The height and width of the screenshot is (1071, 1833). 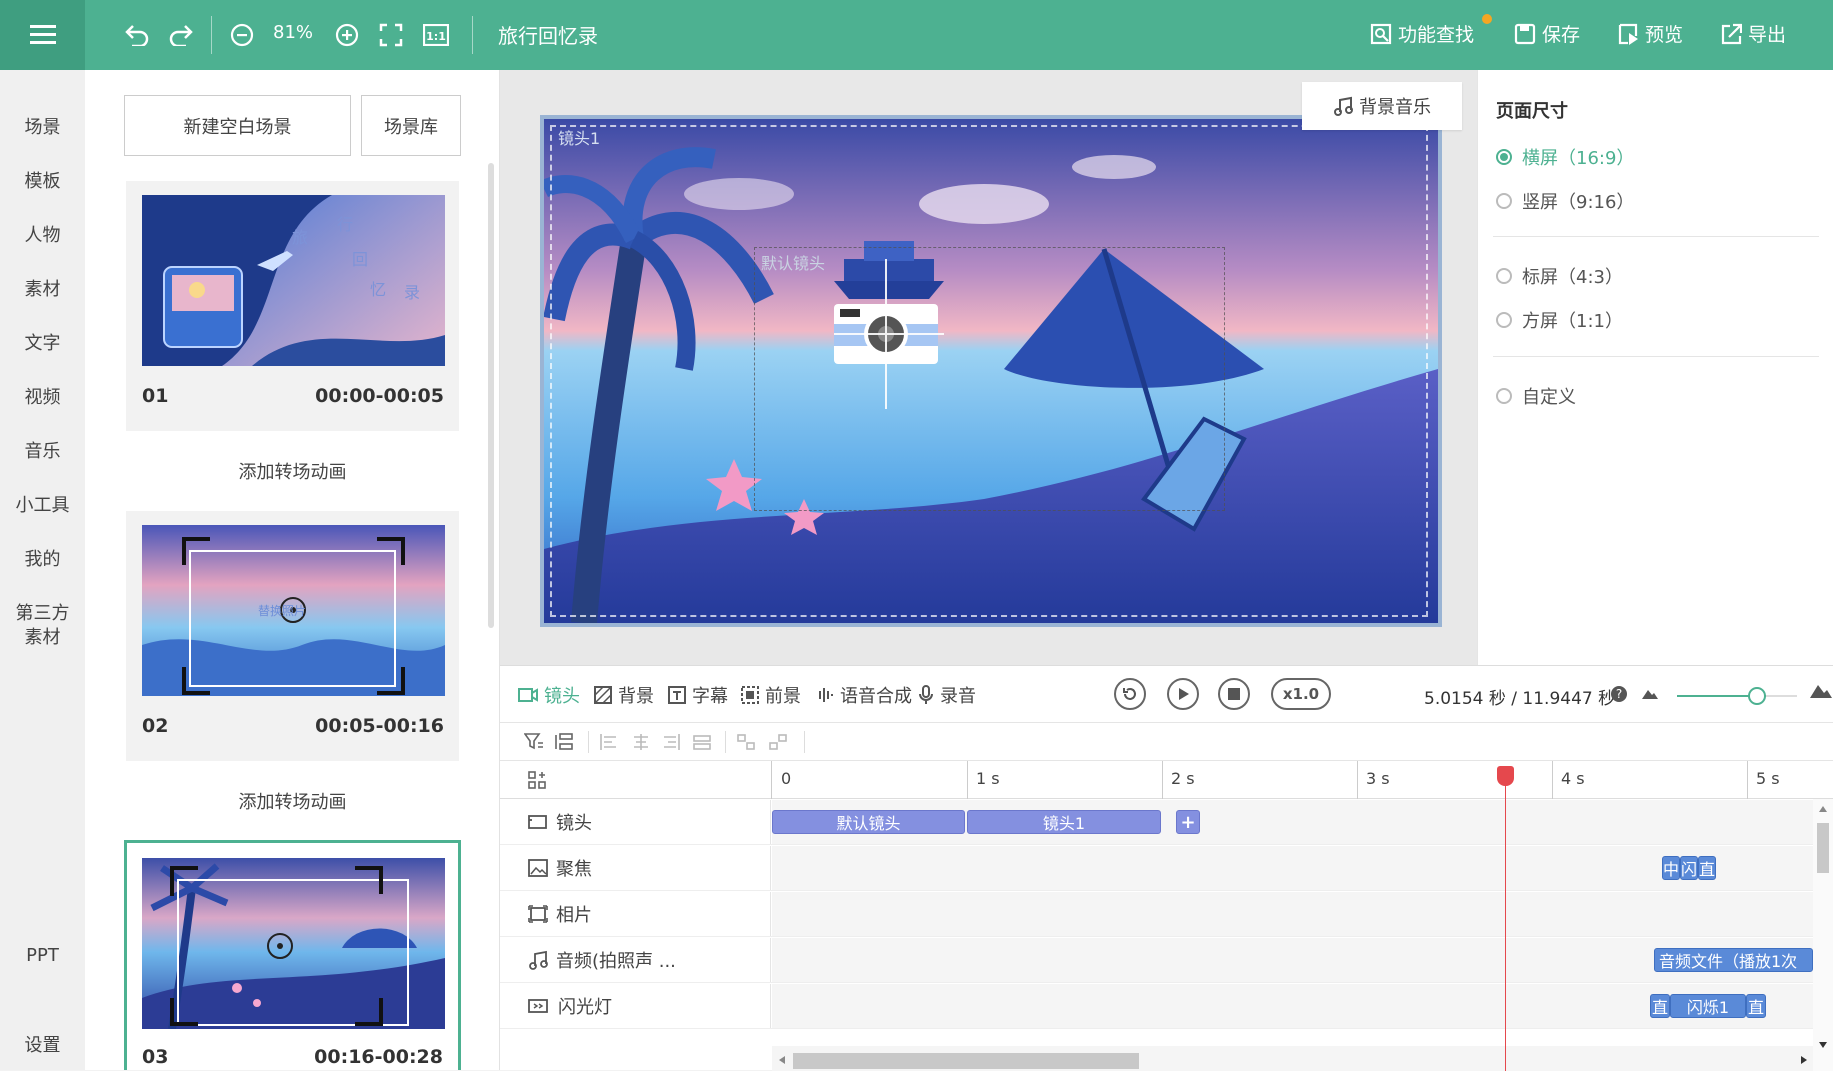 What do you see at coordinates (1707, 868) in the screenshot?
I see `clip-focus: 直` at bounding box center [1707, 868].